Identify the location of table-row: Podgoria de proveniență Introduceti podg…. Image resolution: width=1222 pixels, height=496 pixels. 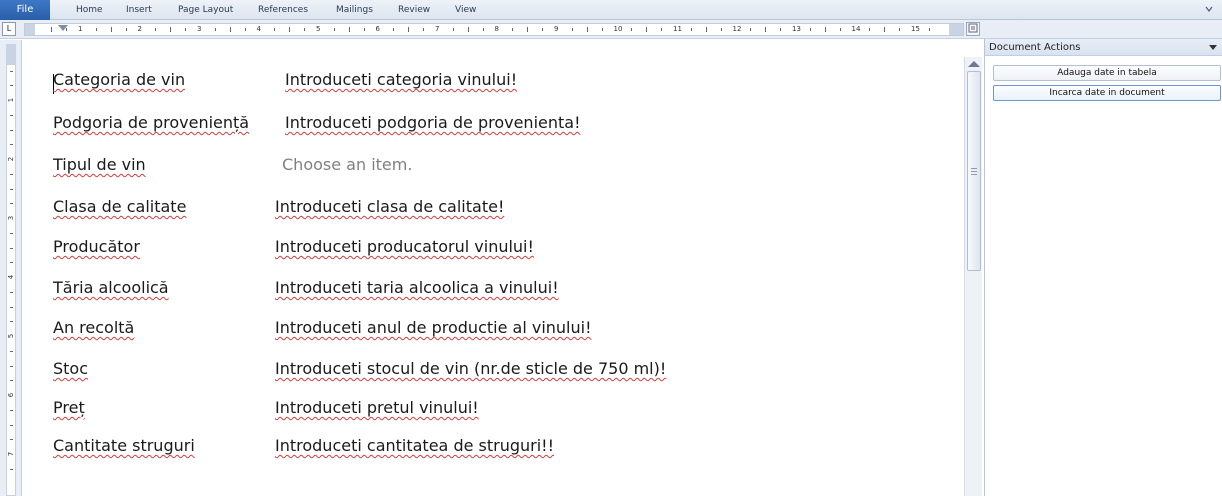
(493, 123).